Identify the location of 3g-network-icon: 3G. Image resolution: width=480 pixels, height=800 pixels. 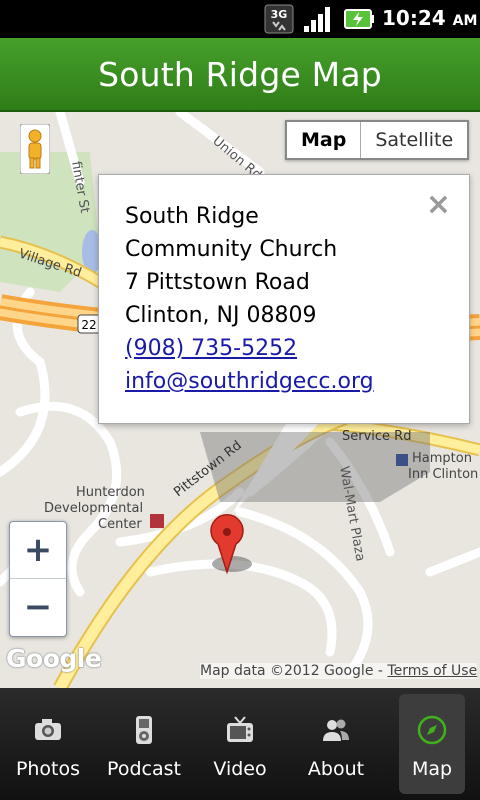
(279, 19).